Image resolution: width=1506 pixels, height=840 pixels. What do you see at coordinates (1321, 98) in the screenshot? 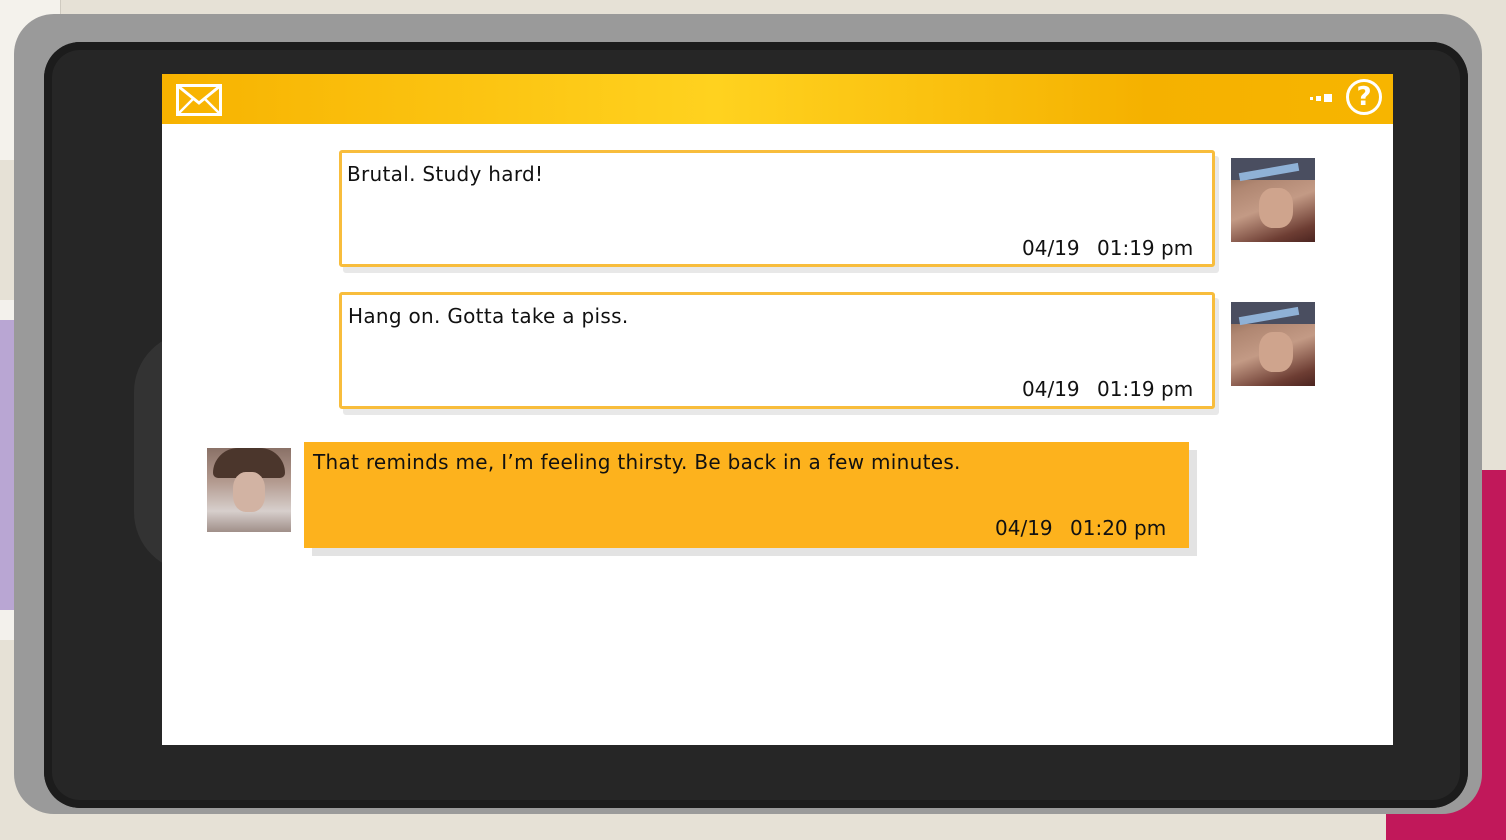
I see `signal-dots-icon` at bounding box center [1321, 98].